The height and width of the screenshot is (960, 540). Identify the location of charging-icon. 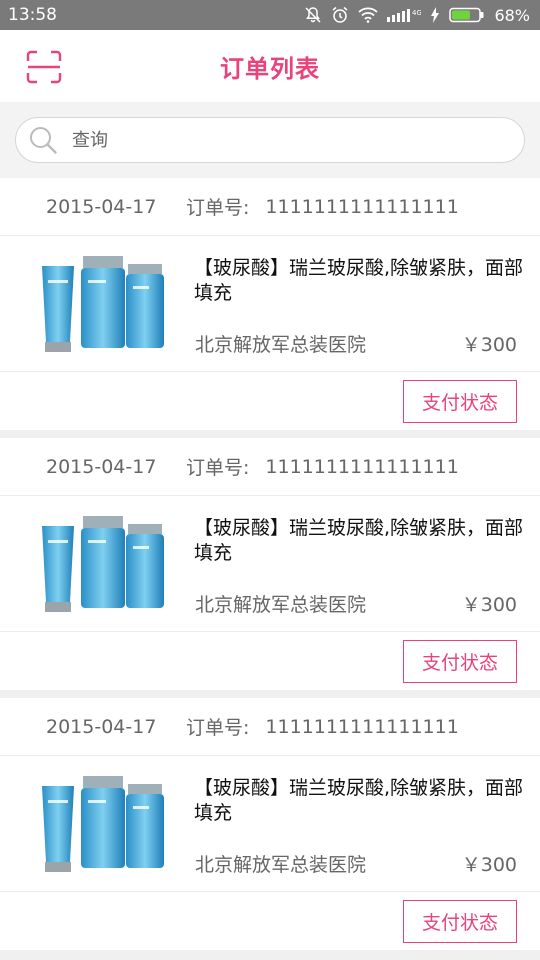
(435, 15).